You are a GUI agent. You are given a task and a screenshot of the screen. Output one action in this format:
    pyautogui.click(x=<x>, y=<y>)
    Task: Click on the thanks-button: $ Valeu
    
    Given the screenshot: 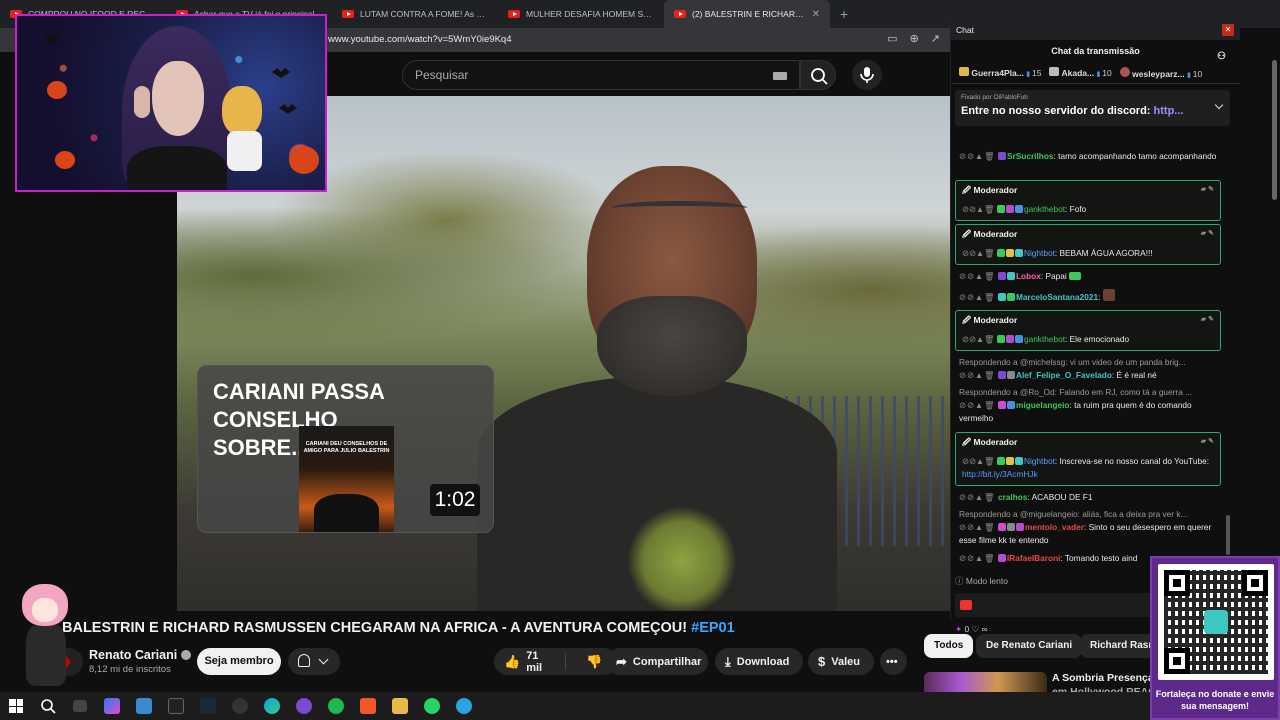 What is the action you would take?
    pyautogui.click(x=841, y=661)
    